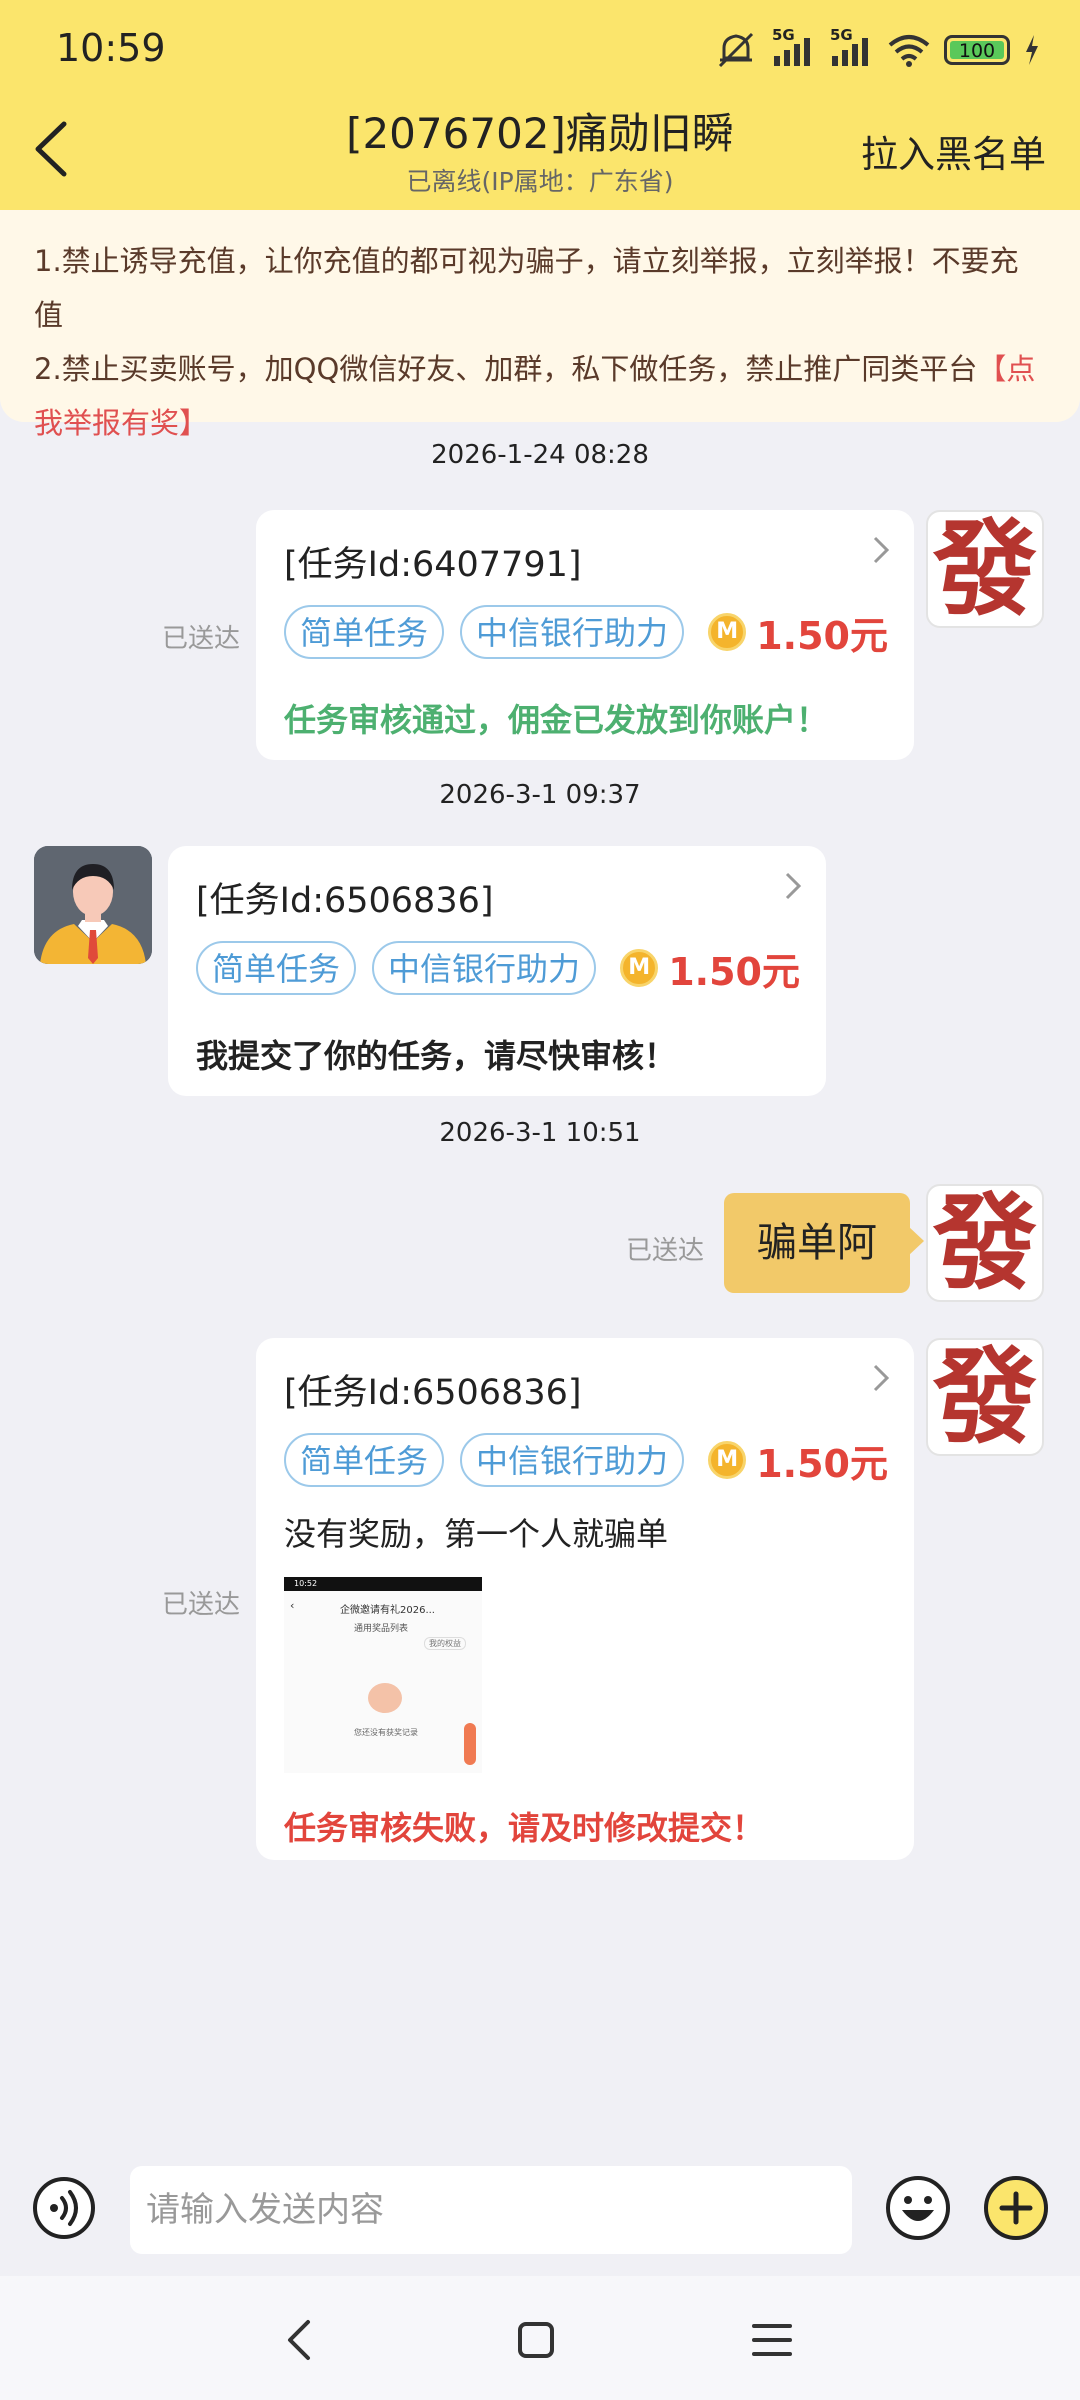 Image resolution: width=1080 pixels, height=2400 pixels. Describe the element at coordinates (1032, 50) in the screenshot. I see `charging-icon` at that location.